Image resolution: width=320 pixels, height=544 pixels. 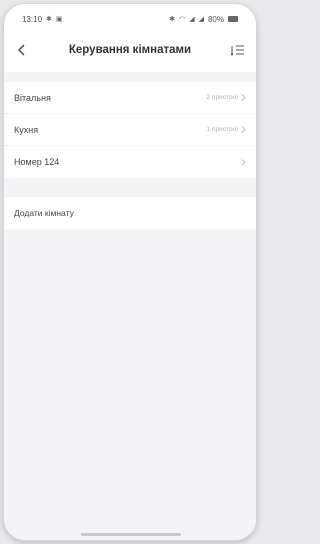 I want to click on signal-icon: ◢, so click(x=192, y=19).